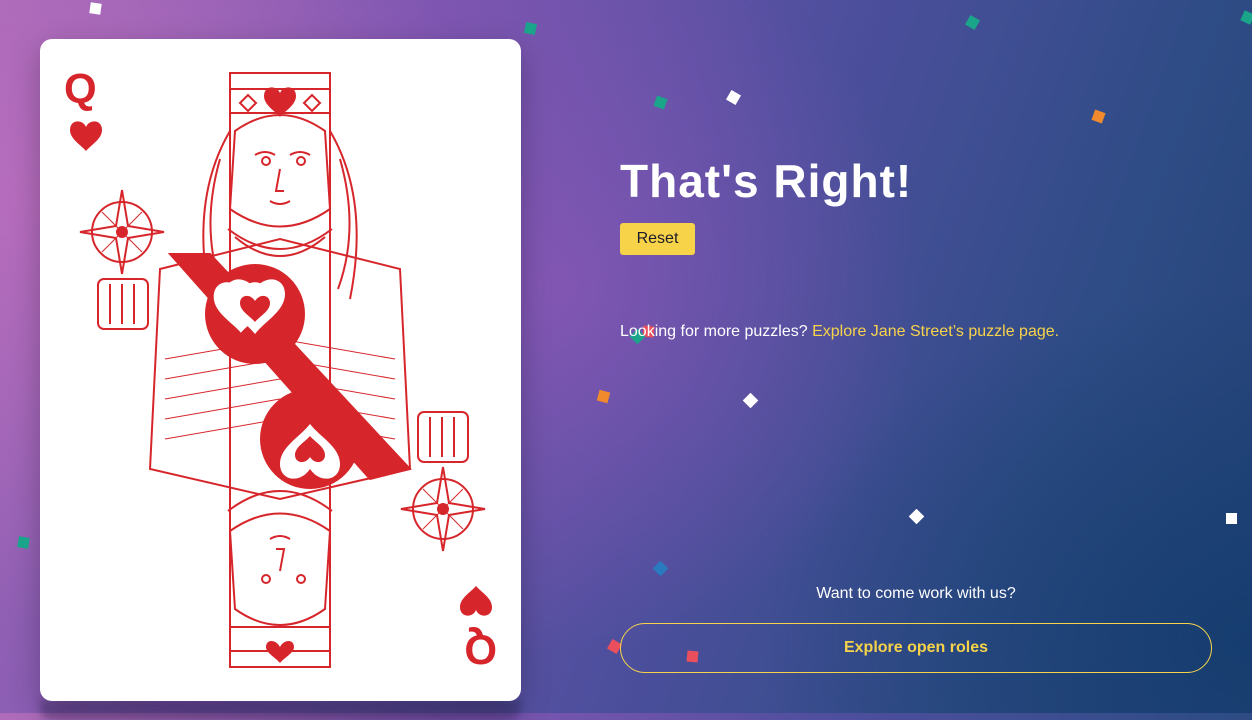  I want to click on card-rank-bottom: Q, so click(480, 649).